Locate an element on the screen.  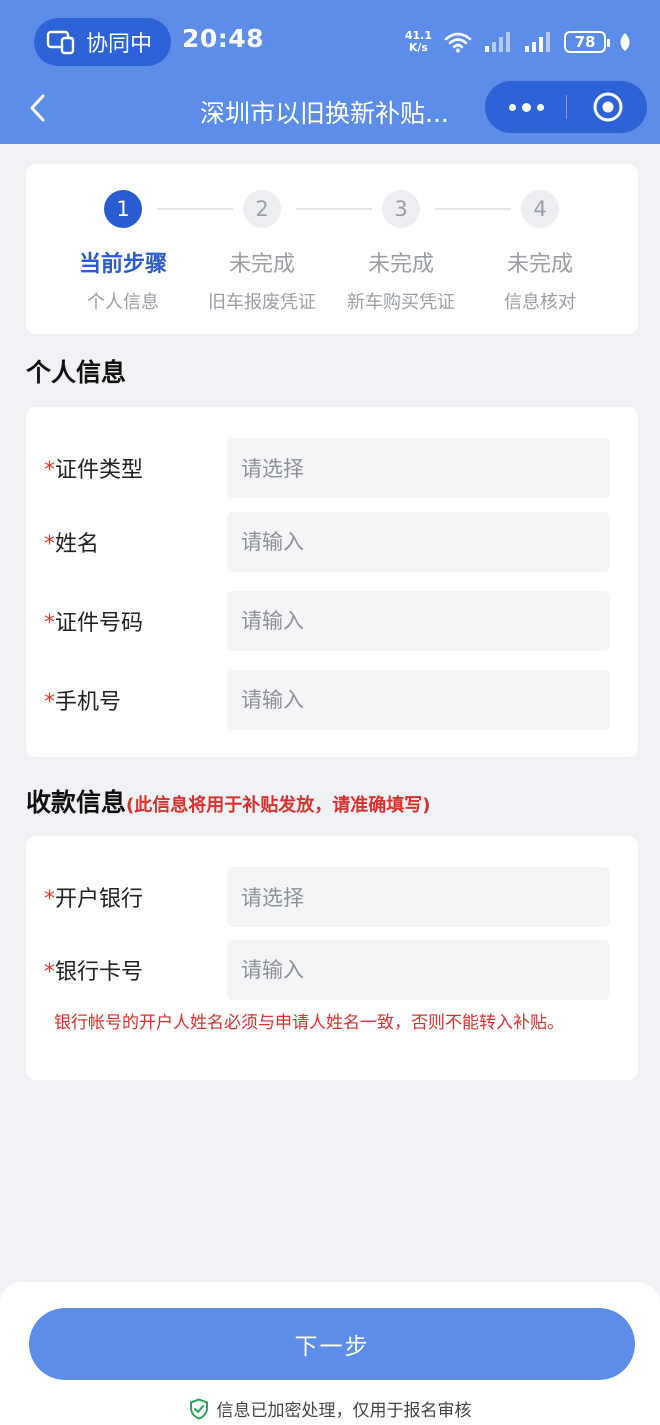
id-type-row: *证件类型 请选择 is located at coordinates (332, 469).